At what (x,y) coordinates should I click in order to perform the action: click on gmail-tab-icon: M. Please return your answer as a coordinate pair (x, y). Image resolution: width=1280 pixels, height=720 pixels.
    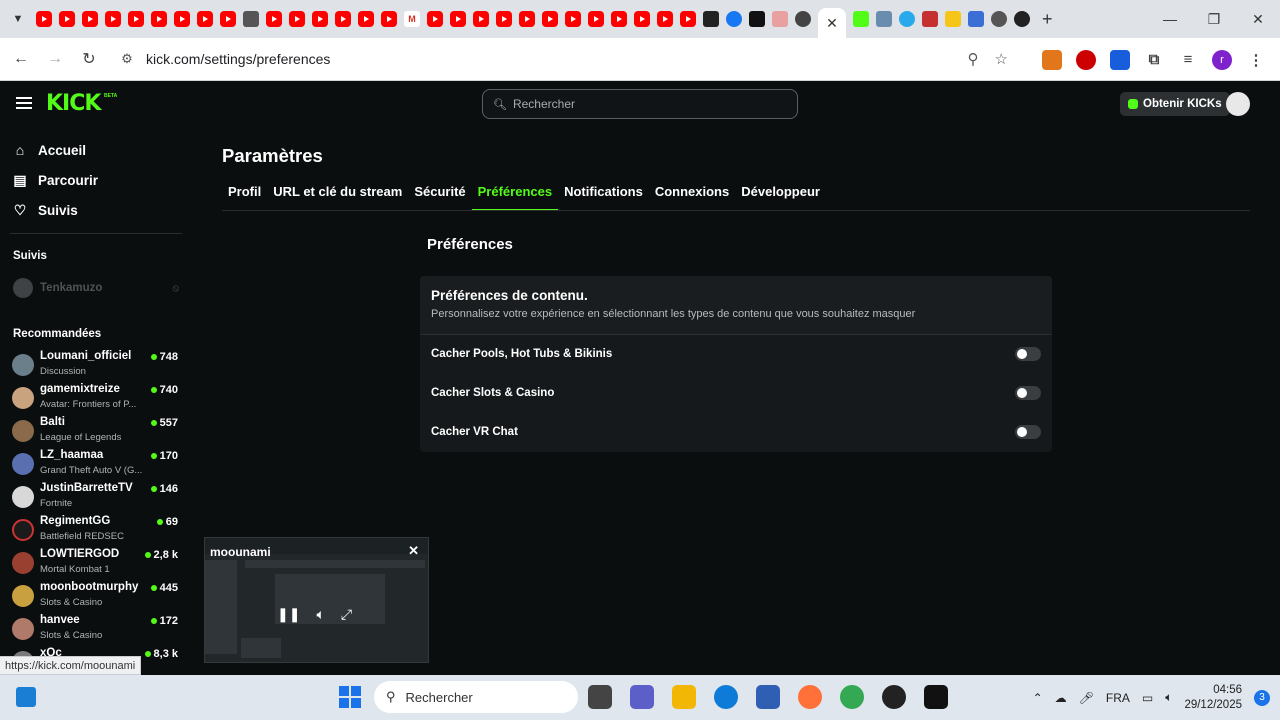
    Looking at the image, I should click on (412, 19).